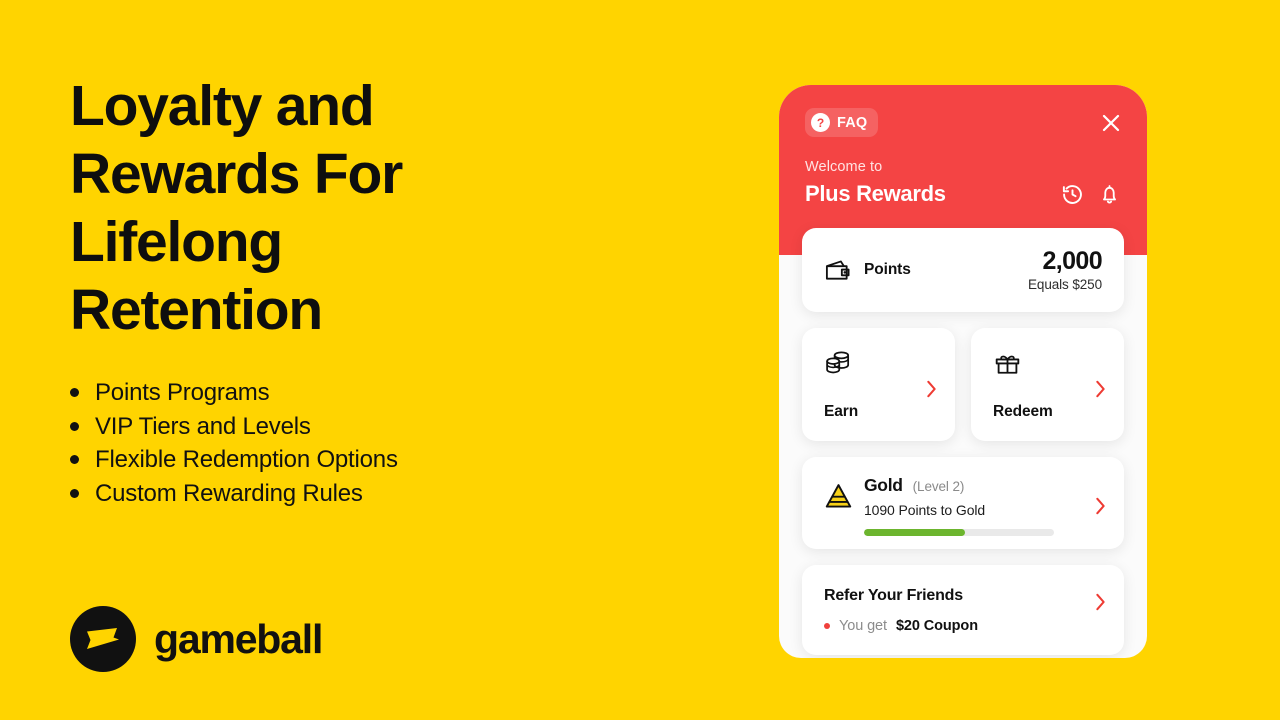 This screenshot has width=1280, height=720. What do you see at coordinates (963, 270) in the screenshot?
I see `points-card: Points 2,000 Equals $250` at bounding box center [963, 270].